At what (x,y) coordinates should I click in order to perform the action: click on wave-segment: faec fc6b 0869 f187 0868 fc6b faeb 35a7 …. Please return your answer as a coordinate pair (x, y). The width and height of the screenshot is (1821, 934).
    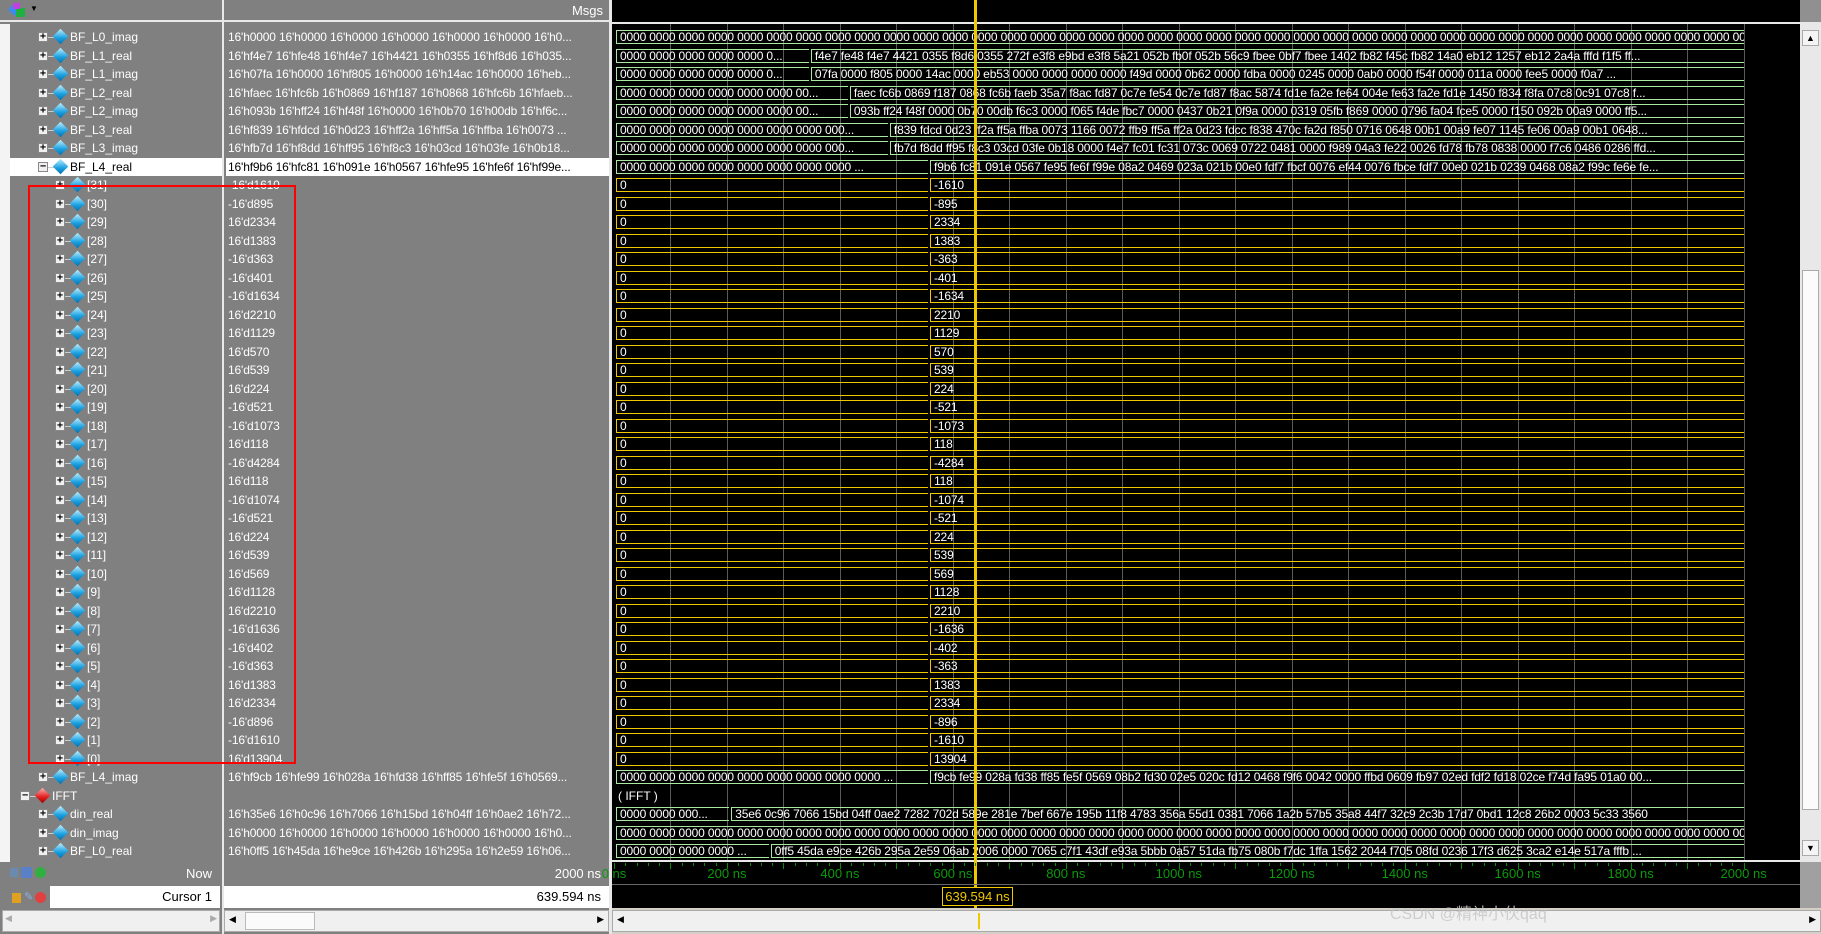
    Looking at the image, I should click on (1296, 92).